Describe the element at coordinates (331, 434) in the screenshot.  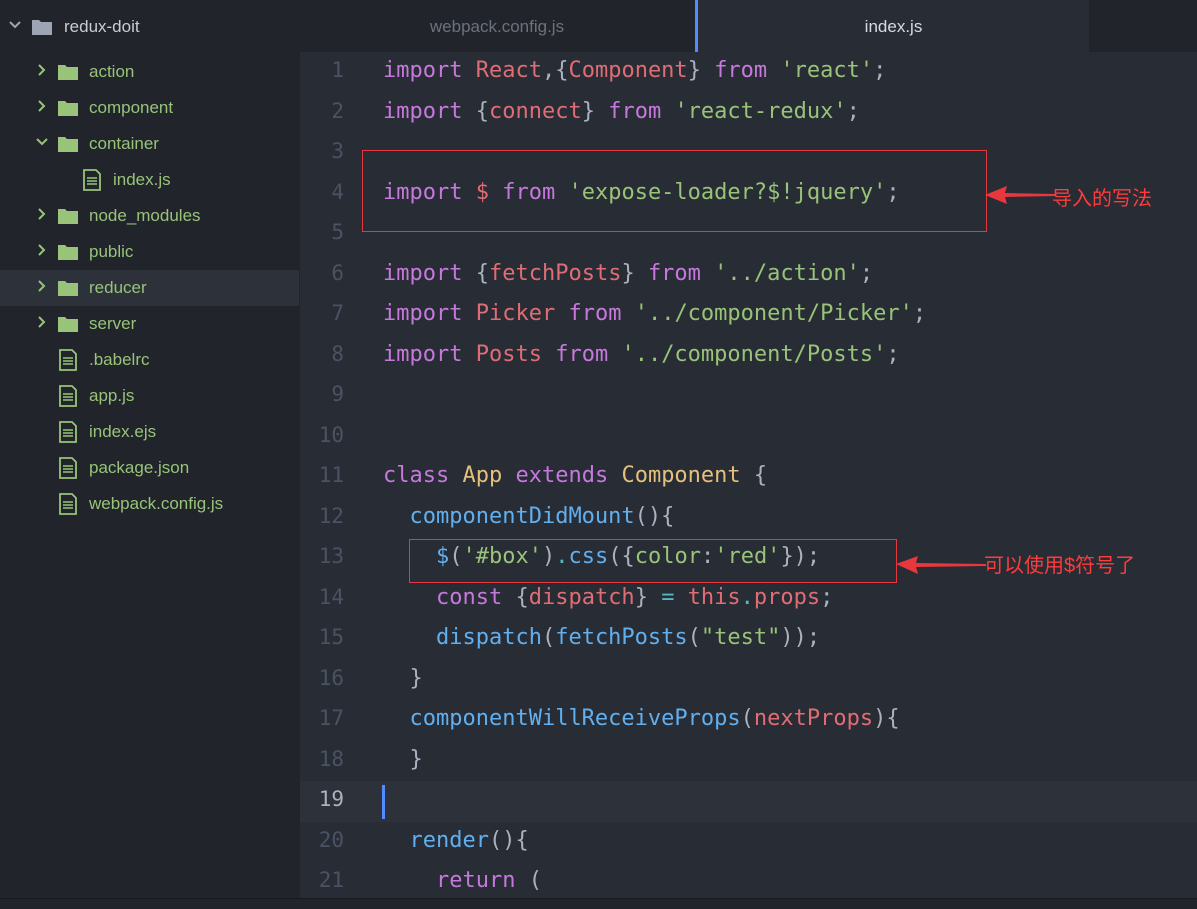
I see `line-number: 10` at that location.